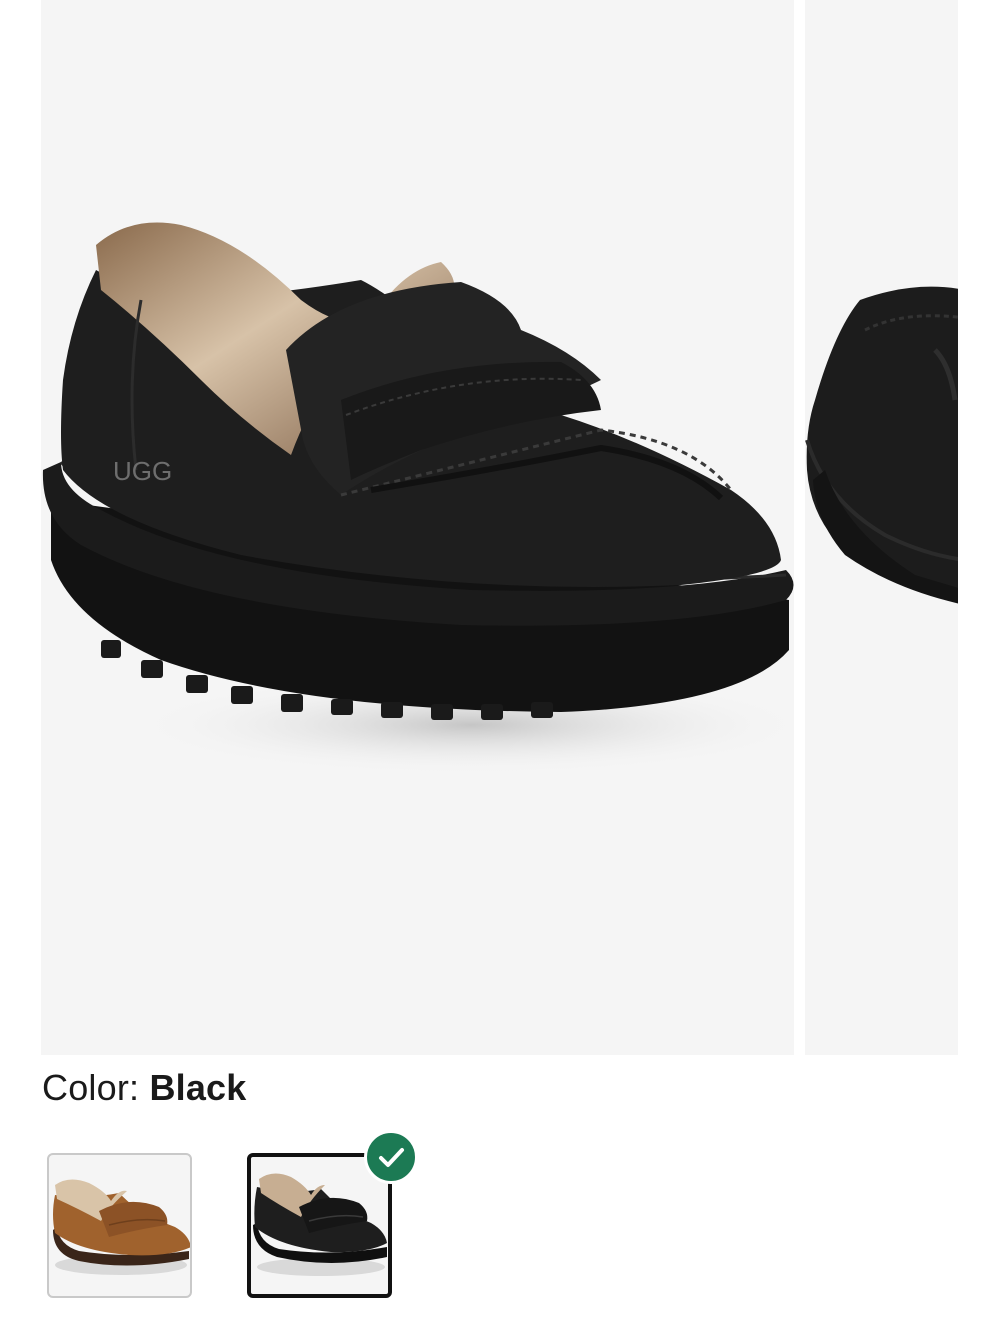  What do you see at coordinates (91, 1087) in the screenshot?
I see `color-label-text: Color:` at bounding box center [91, 1087].